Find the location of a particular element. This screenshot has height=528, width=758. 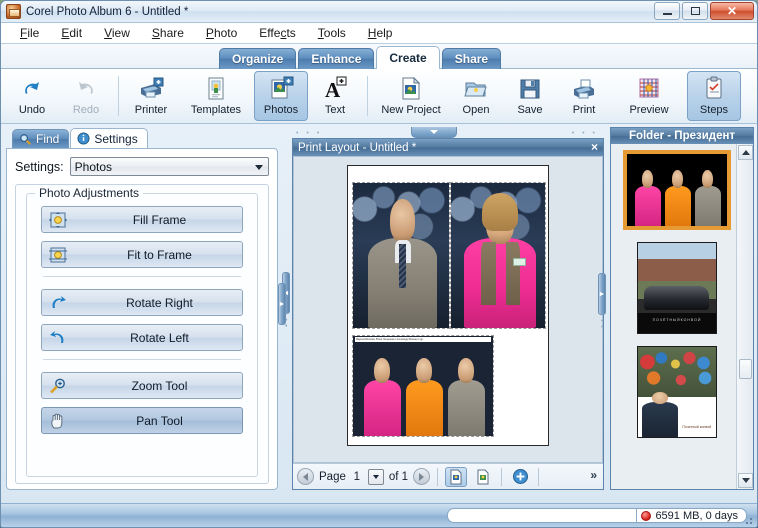

thumbnail-car-poster: П О Ч Ё Т Н Ы Й К О Н В О Й is located at coordinates (676, 288).